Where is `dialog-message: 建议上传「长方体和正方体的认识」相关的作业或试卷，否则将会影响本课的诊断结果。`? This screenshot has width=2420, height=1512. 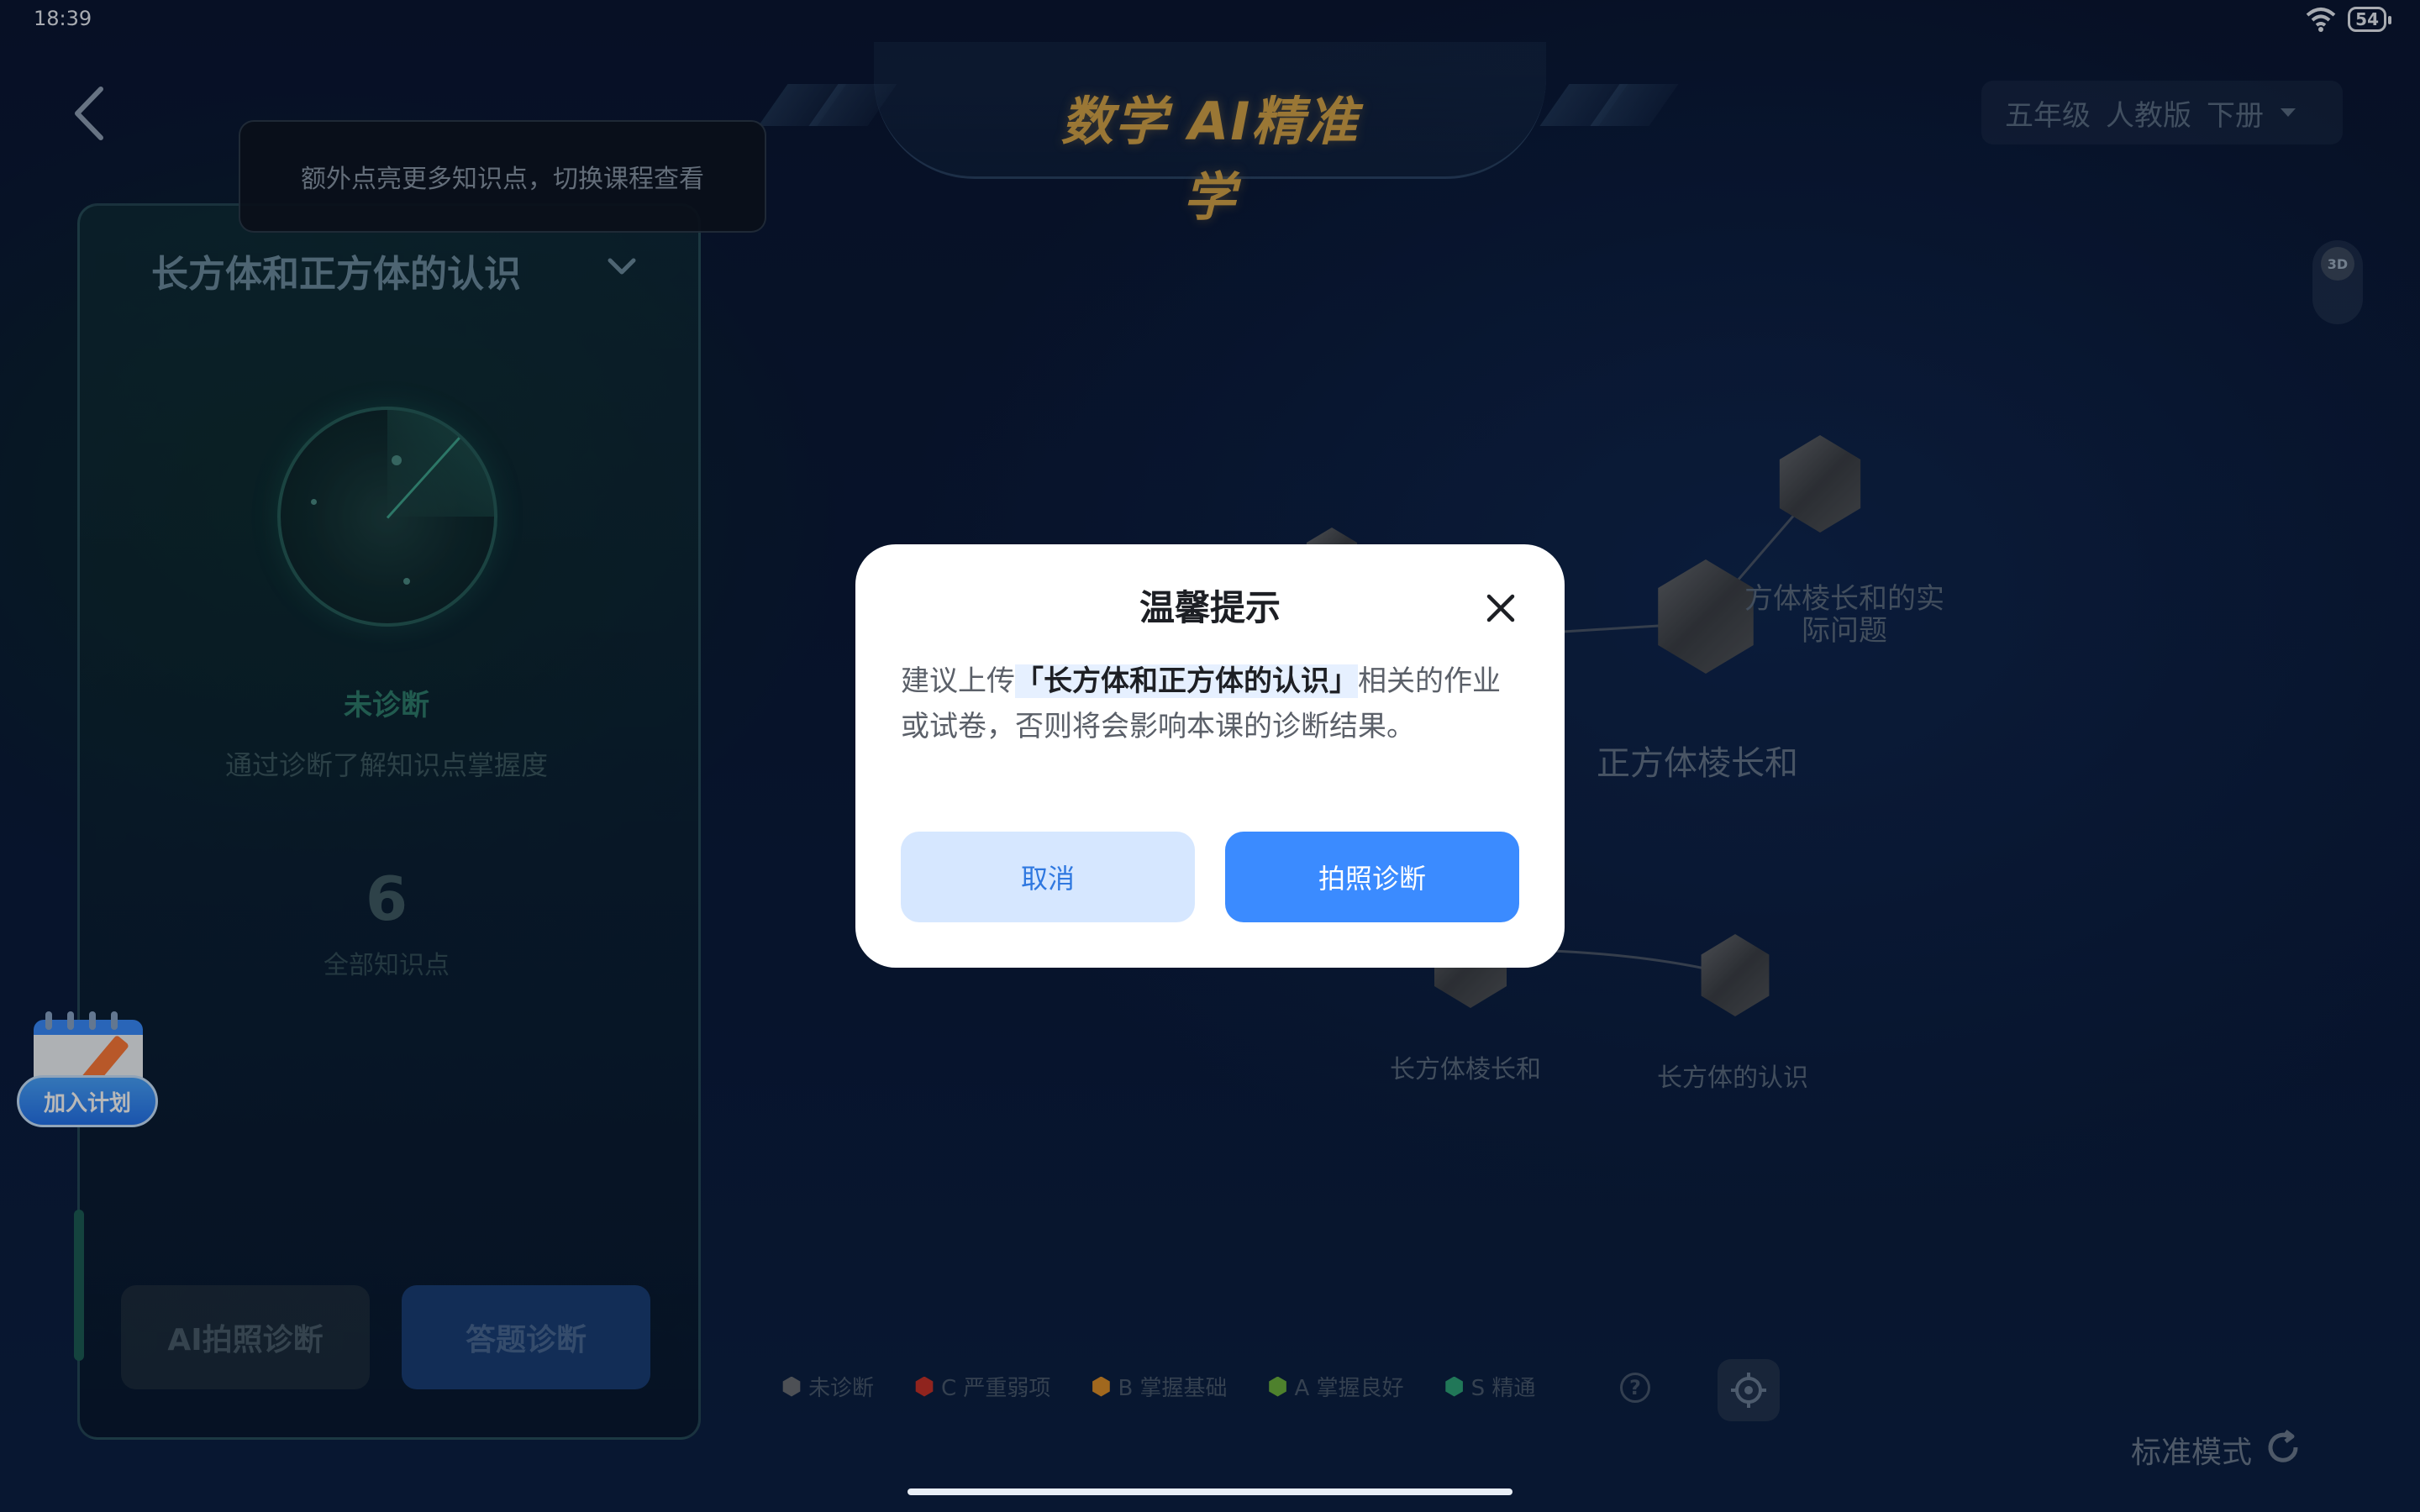 dialog-message: 建议上传「长方体和正方体的认识」相关的作业或试卷，否则将会影响本课的诊断结果。 is located at coordinates (1212, 704).